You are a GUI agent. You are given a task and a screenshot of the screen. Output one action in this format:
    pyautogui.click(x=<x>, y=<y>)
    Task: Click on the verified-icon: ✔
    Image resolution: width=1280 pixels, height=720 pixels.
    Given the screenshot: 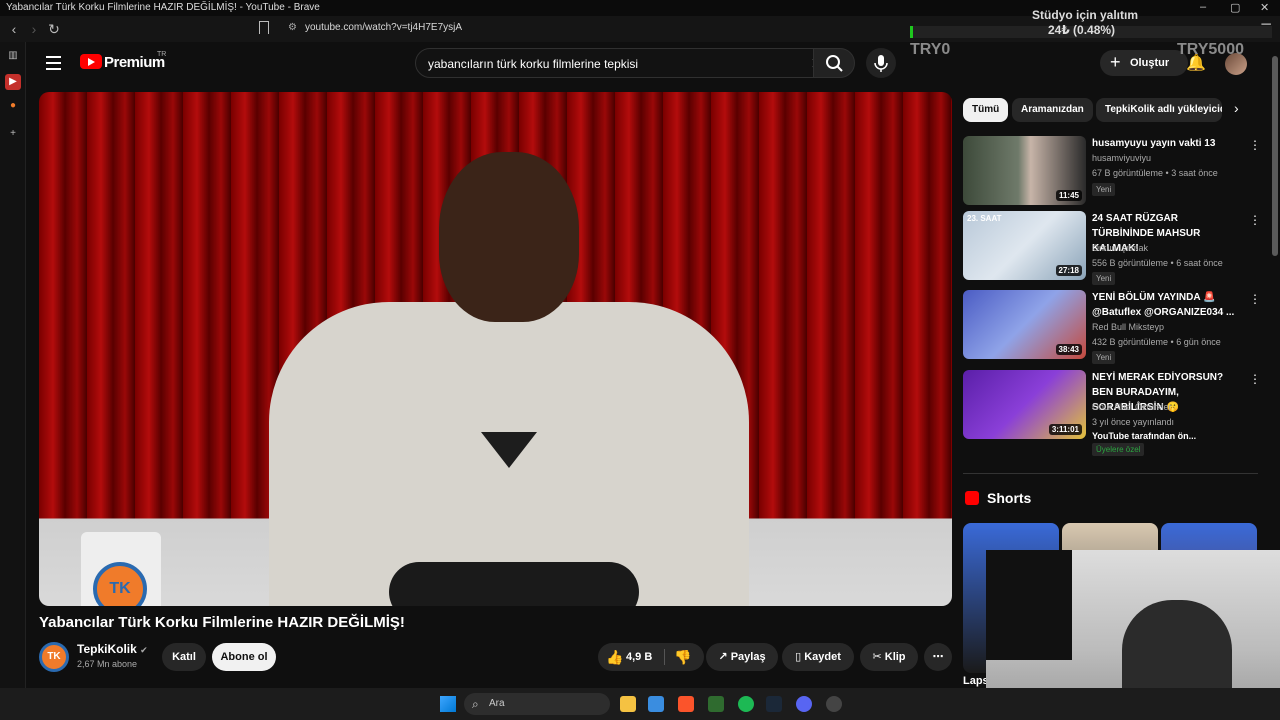 What is the action you would take?
    pyautogui.click(x=144, y=650)
    